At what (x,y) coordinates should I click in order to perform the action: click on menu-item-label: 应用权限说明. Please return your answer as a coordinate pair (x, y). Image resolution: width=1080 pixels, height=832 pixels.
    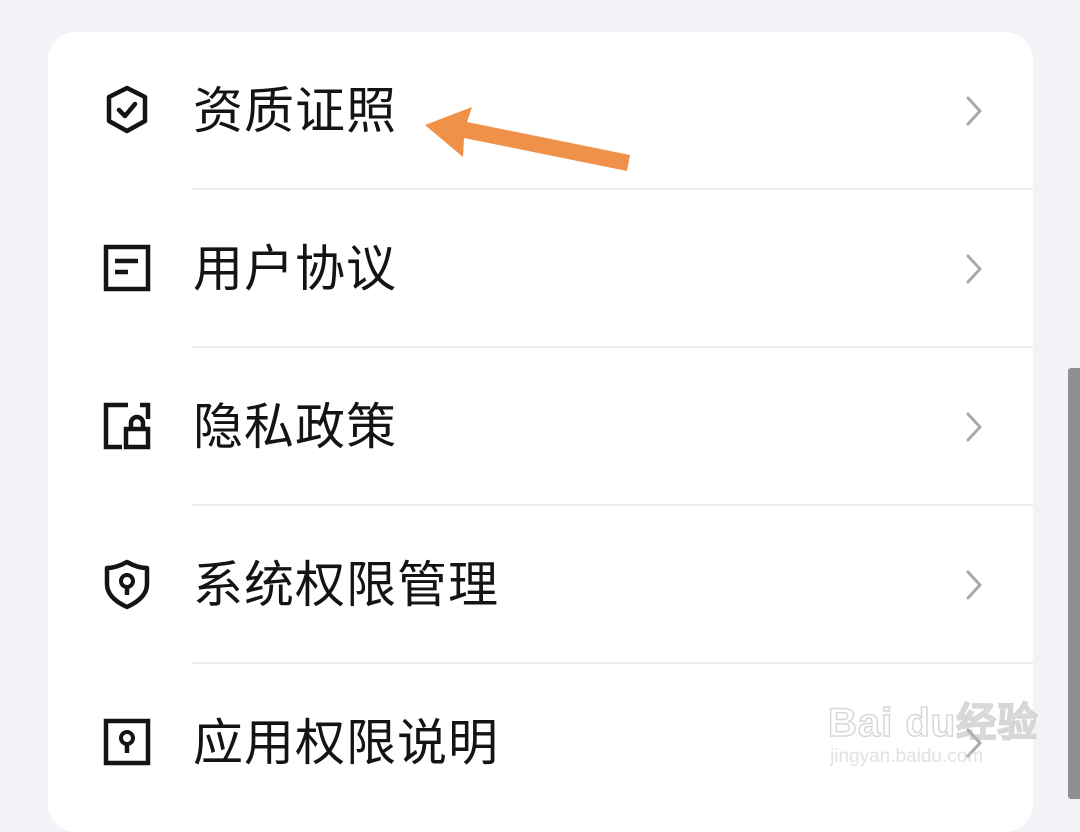
    Looking at the image, I should click on (346, 743).